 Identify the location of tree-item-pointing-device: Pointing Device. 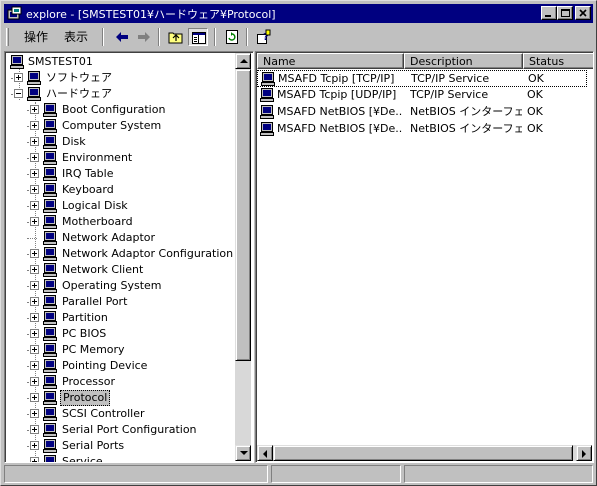
(120, 366).